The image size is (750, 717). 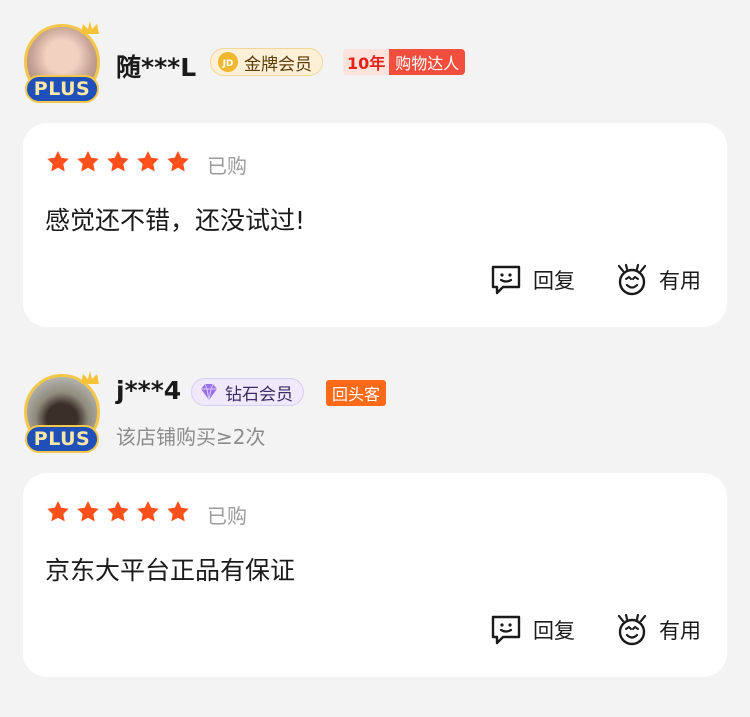 What do you see at coordinates (209, 392) in the screenshot?
I see `diamond-icon` at bounding box center [209, 392].